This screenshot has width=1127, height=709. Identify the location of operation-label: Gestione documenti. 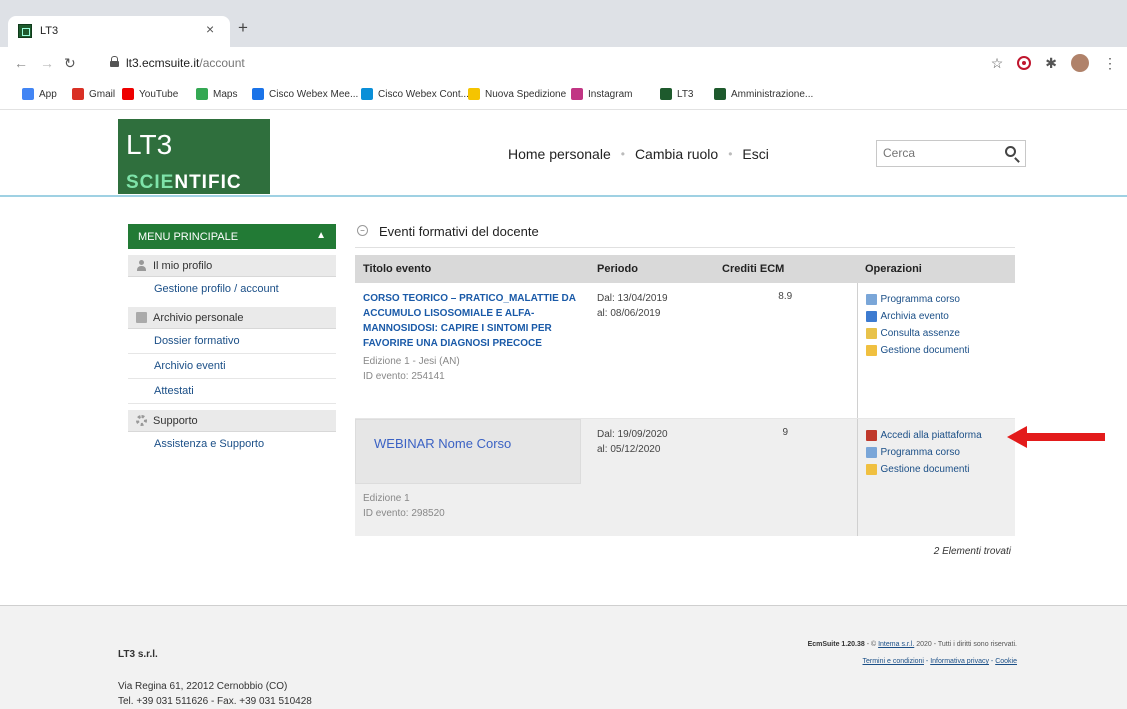
(925, 469).